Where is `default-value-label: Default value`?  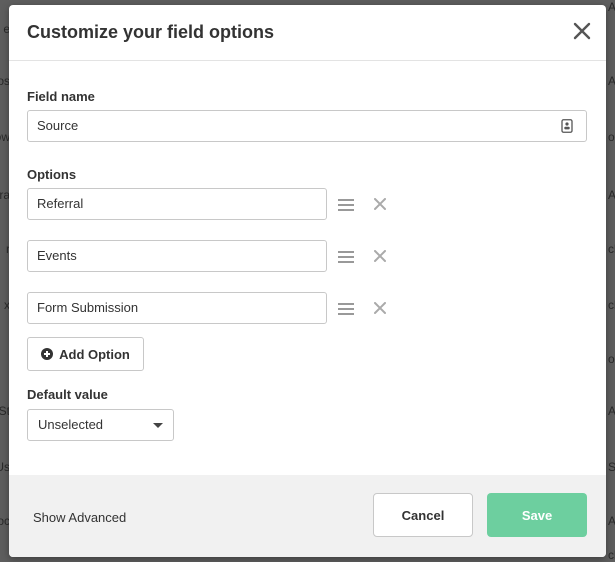 default-value-label: Default value is located at coordinates (67, 394).